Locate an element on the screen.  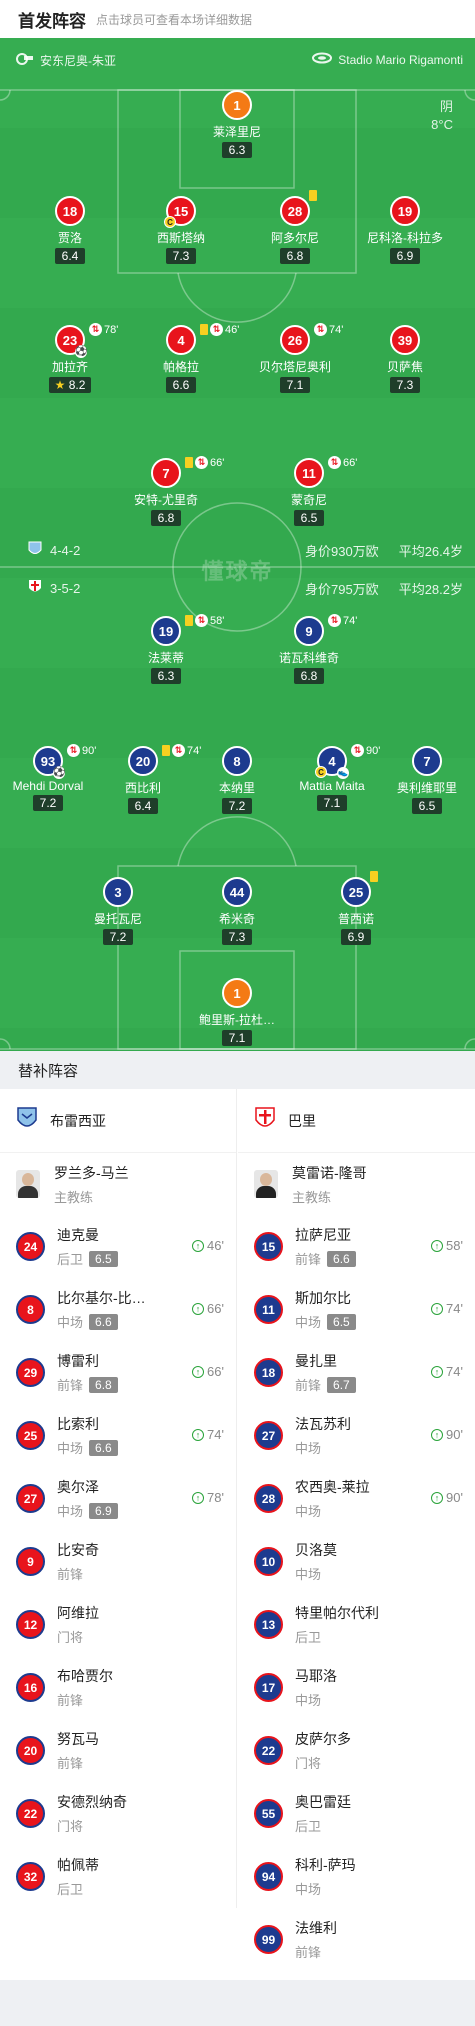
sub-player-row: 94 科利-萨玛 中场 is located at coordinates (356, 1876).